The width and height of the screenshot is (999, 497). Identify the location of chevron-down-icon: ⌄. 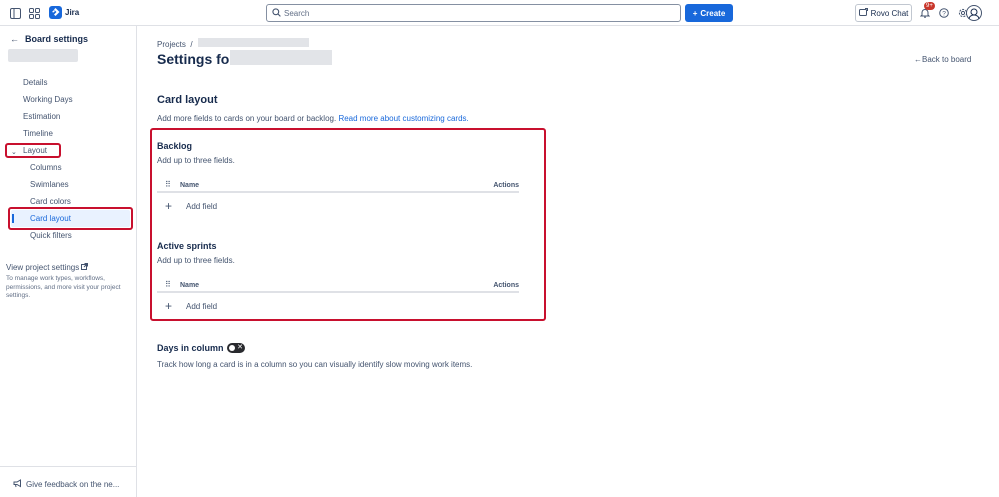
(14, 152).